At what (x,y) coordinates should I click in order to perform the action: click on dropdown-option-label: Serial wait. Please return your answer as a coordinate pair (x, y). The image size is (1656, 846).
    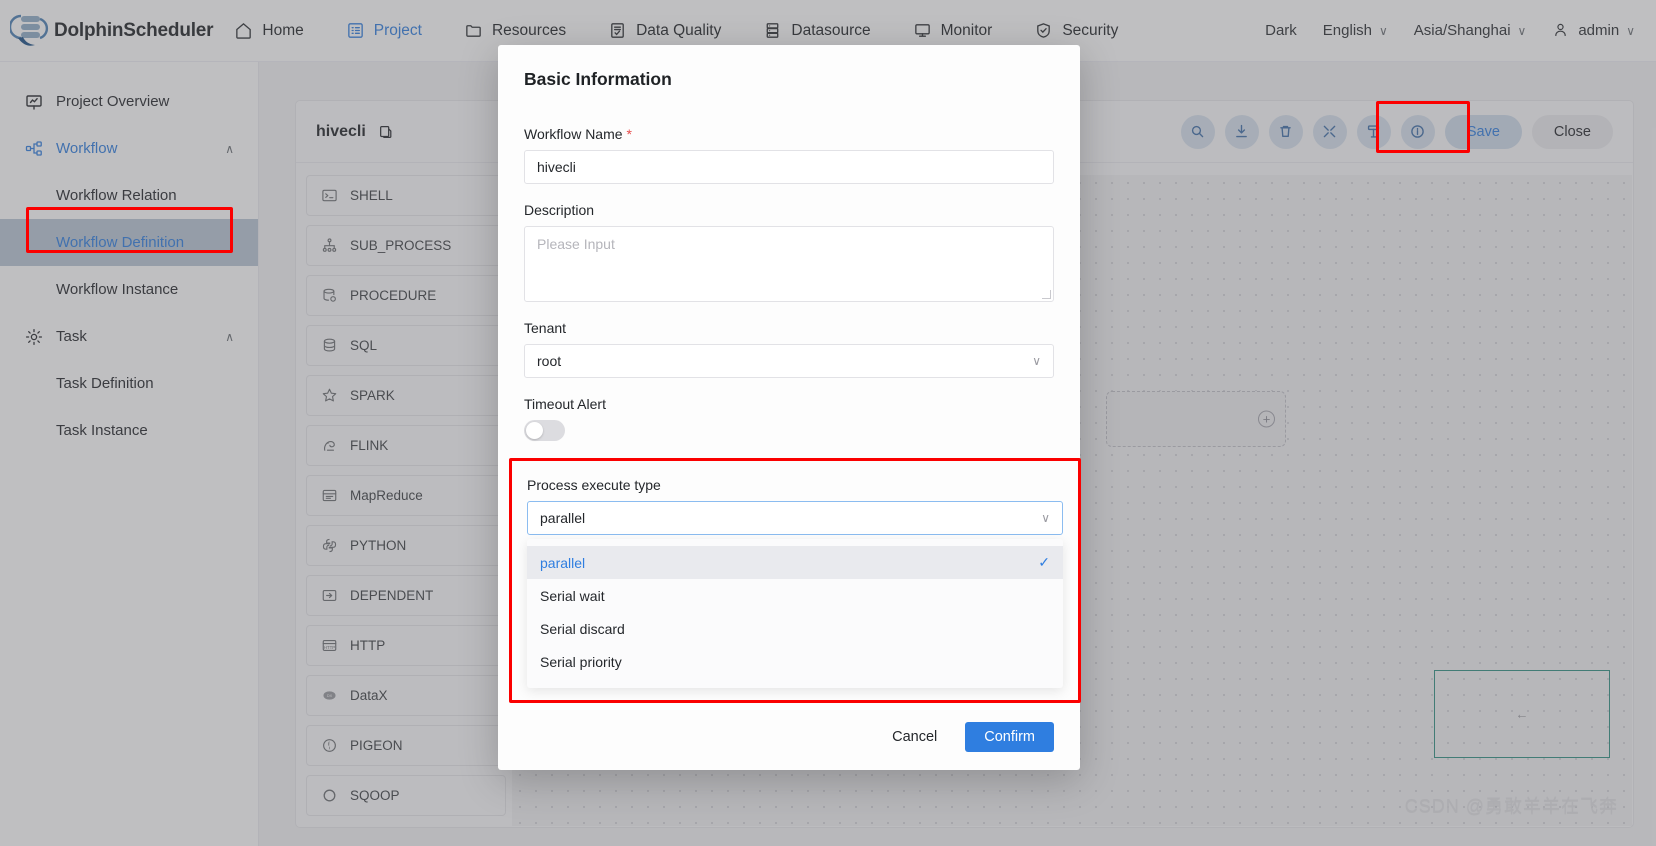
    Looking at the image, I should click on (572, 595).